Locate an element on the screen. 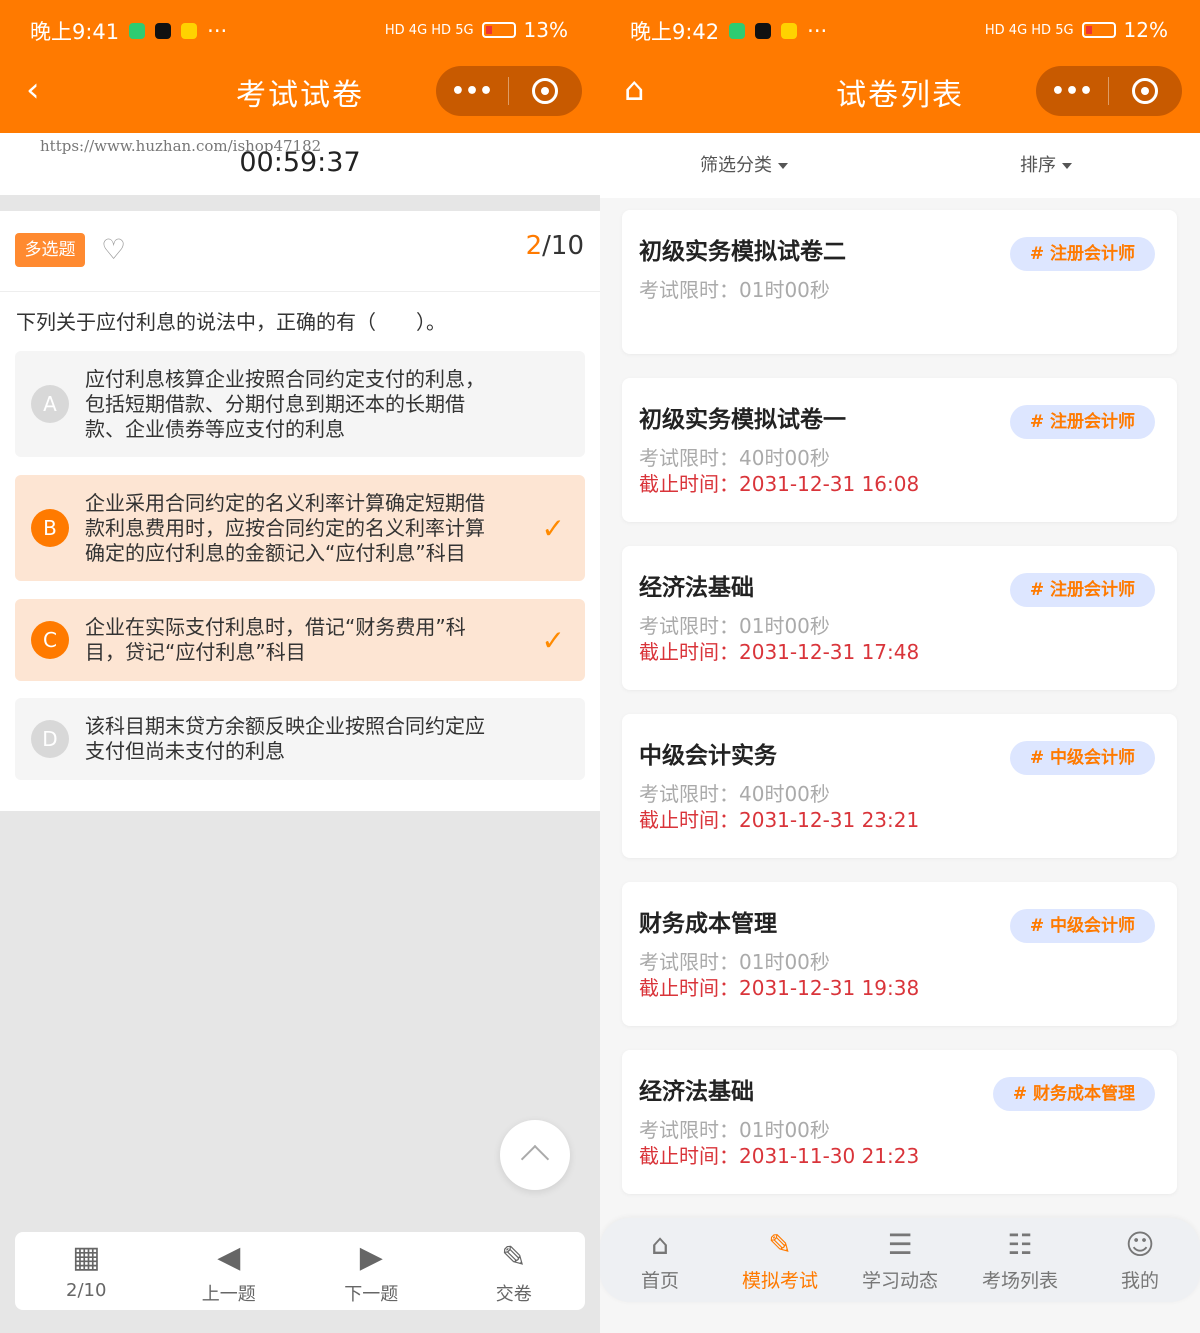 The height and width of the screenshot is (1333, 1200). option-line: 确定的应付利息的金额记入“应付利息”科目 is located at coordinates (275, 552).